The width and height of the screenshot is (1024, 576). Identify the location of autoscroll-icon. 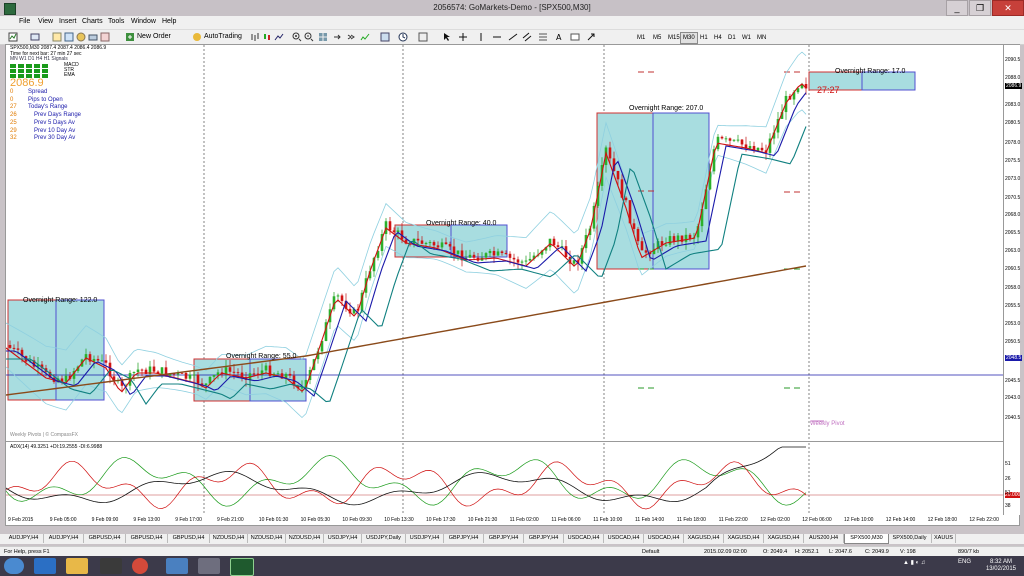
(351, 37).